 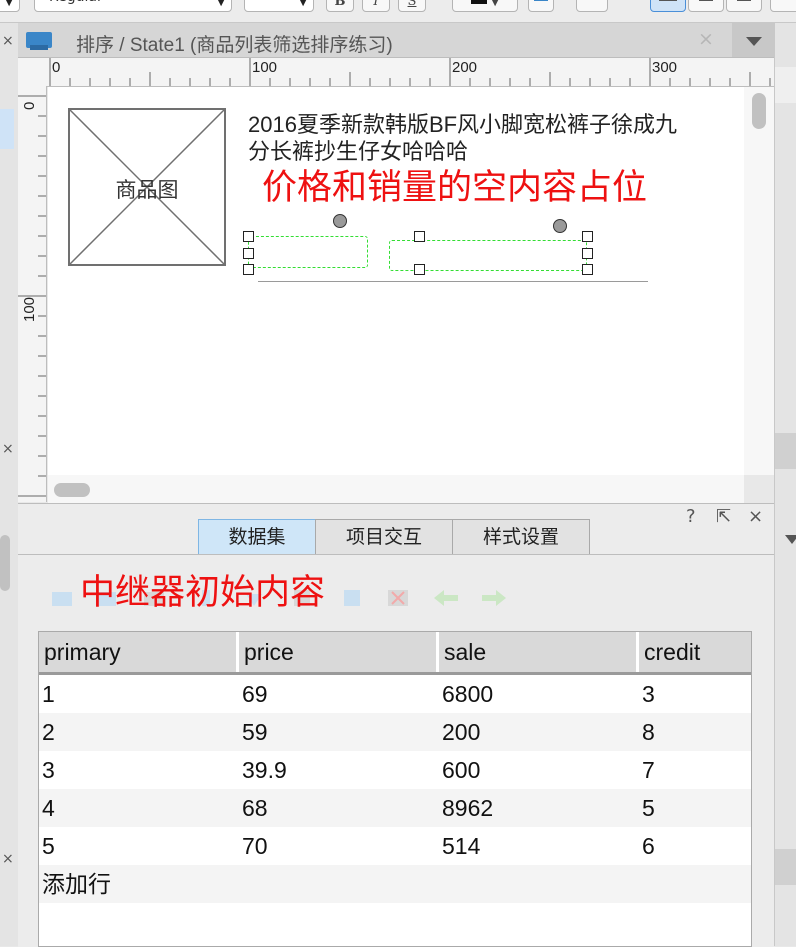 I want to click on font-size-dropdown: ▼, so click(x=279, y=6).